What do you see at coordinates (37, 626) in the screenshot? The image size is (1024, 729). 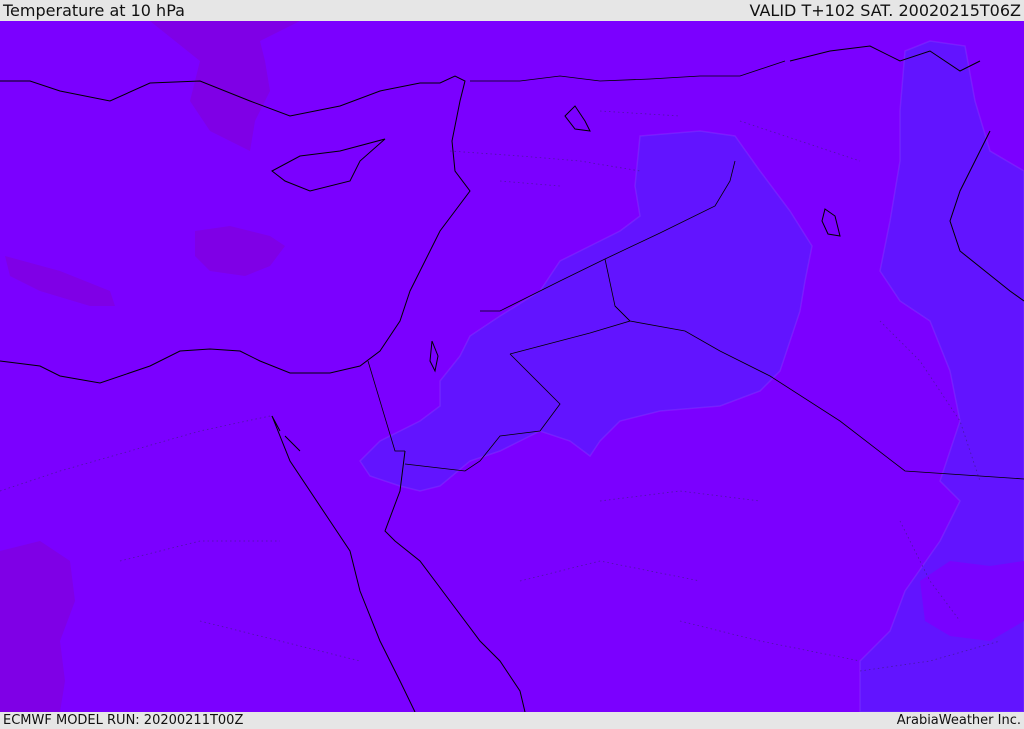 I see `warmer-patch-sw` at bounding box center [37, 626].